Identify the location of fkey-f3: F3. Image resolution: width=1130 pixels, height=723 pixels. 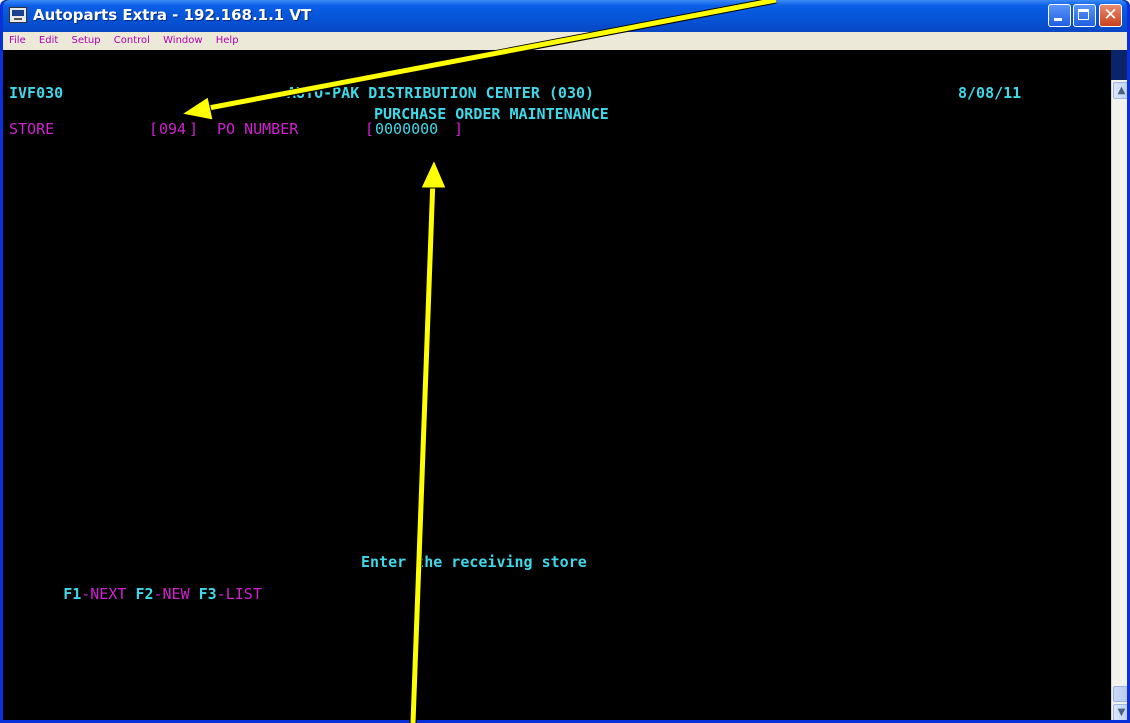
(208, 594).